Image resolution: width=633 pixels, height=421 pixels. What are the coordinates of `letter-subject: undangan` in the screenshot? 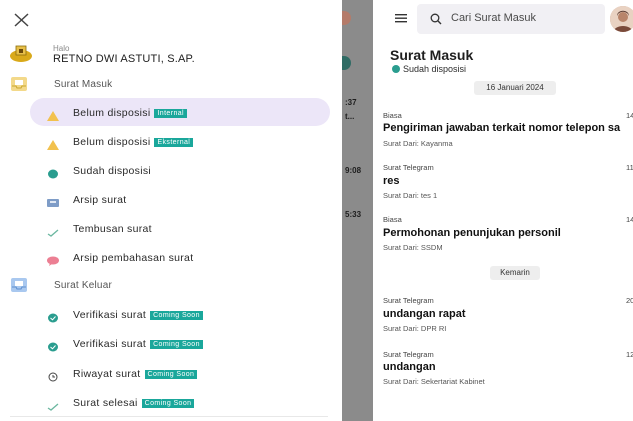 It's located at (409, 367).